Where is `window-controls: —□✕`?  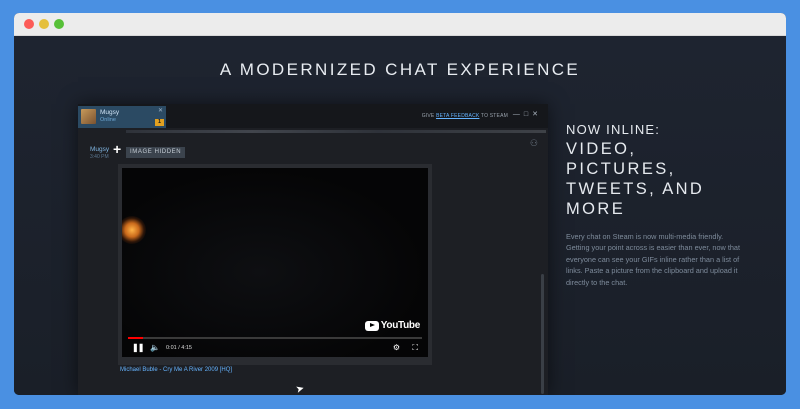
window-controls: —□✕ is located at coordinates (527, 114).